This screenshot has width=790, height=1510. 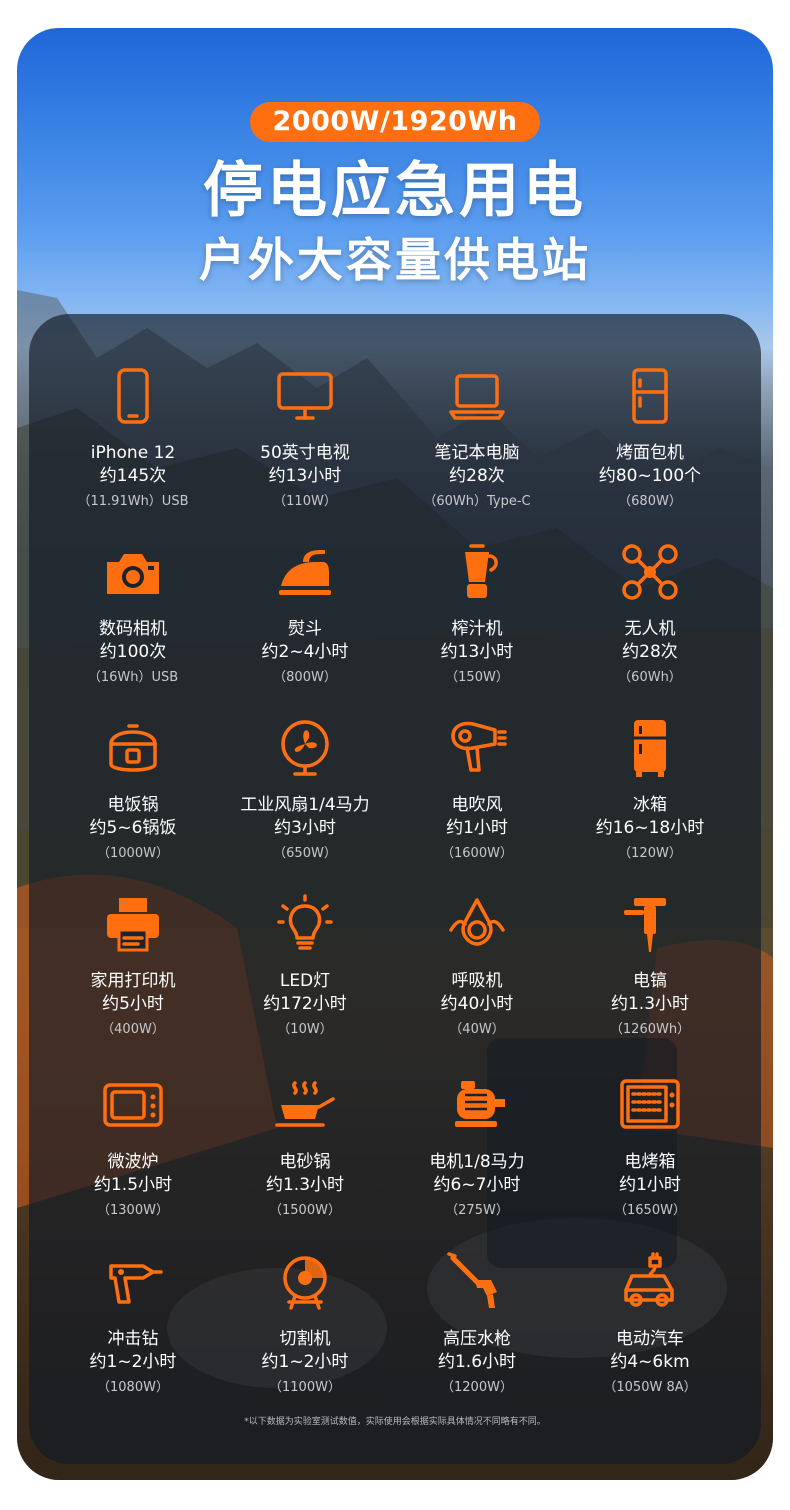 I want to click on pressure-washer-icon, so click(x=477, y=1282).